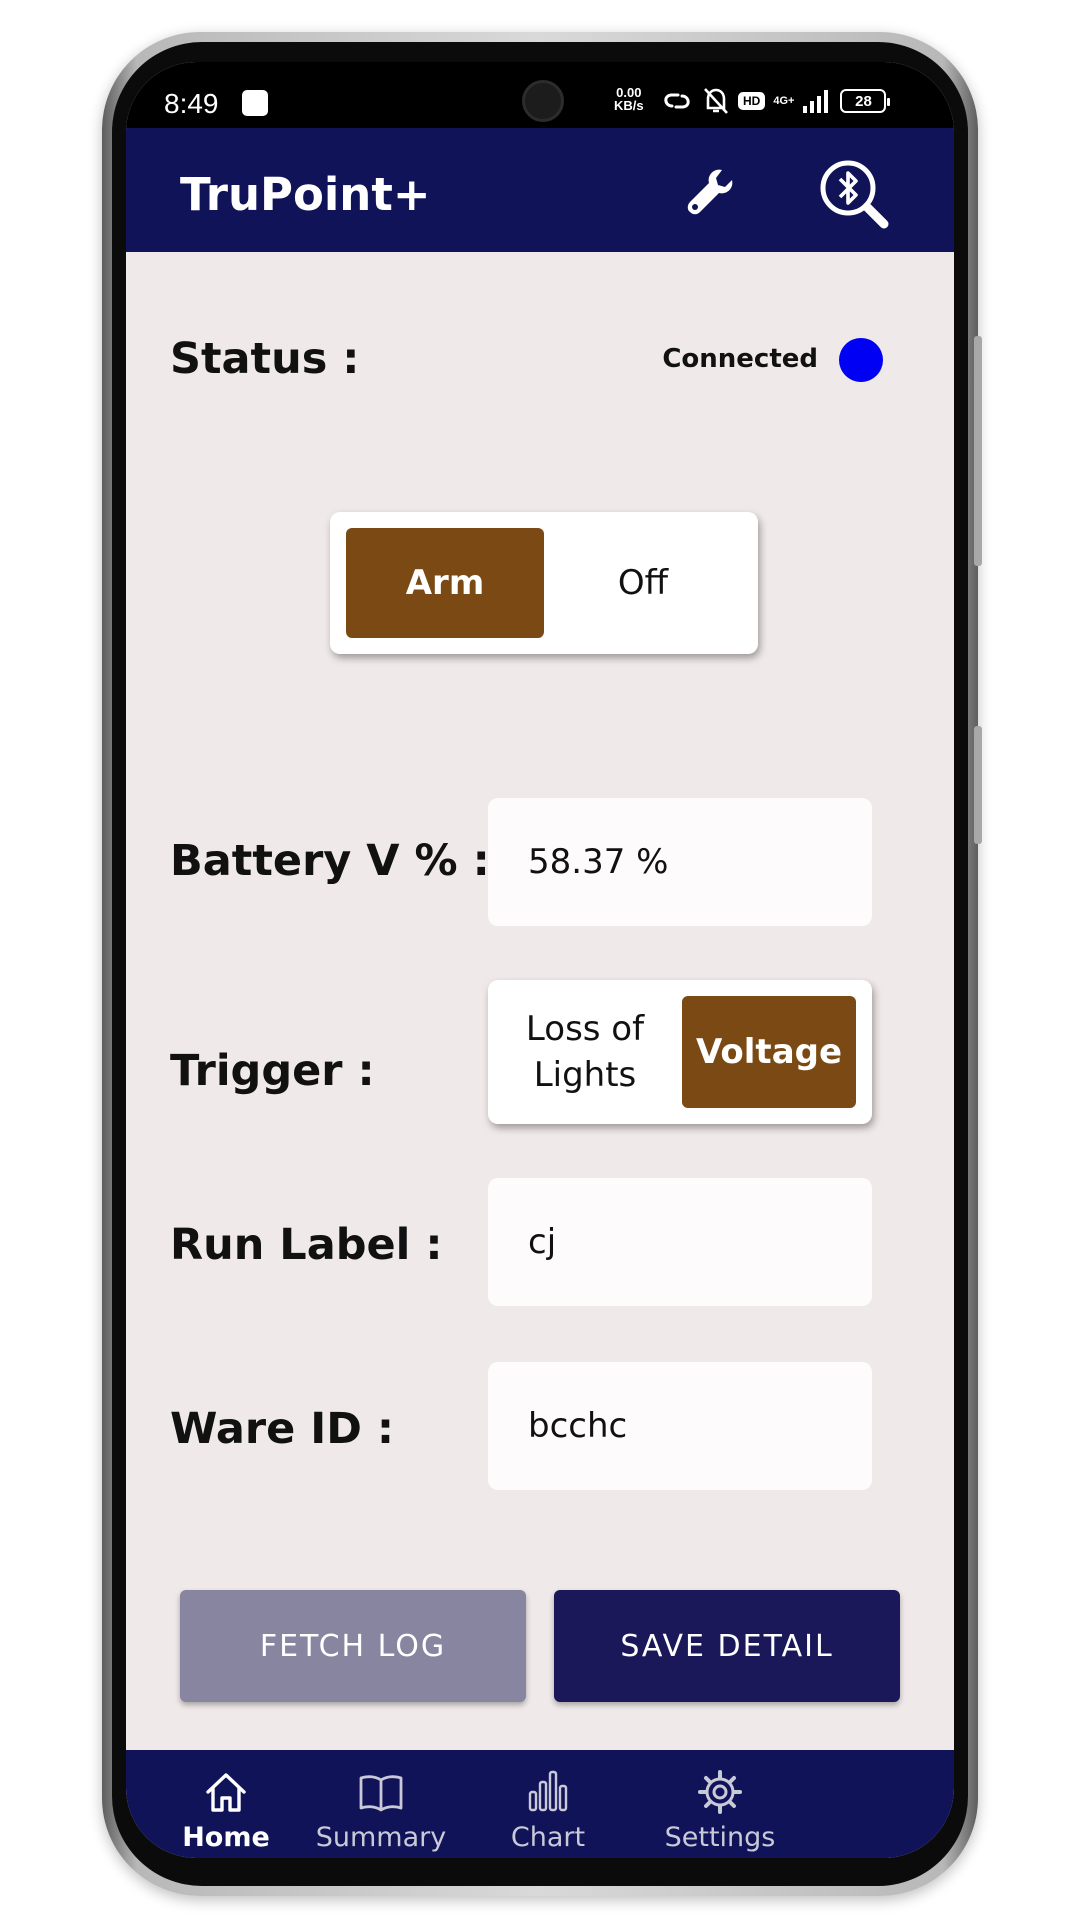 The image size is (1080, 1920). What do you see at coordinates (710, 192) in the screenshot?
I see `wrench-icon` at bounding box center [710, 192].